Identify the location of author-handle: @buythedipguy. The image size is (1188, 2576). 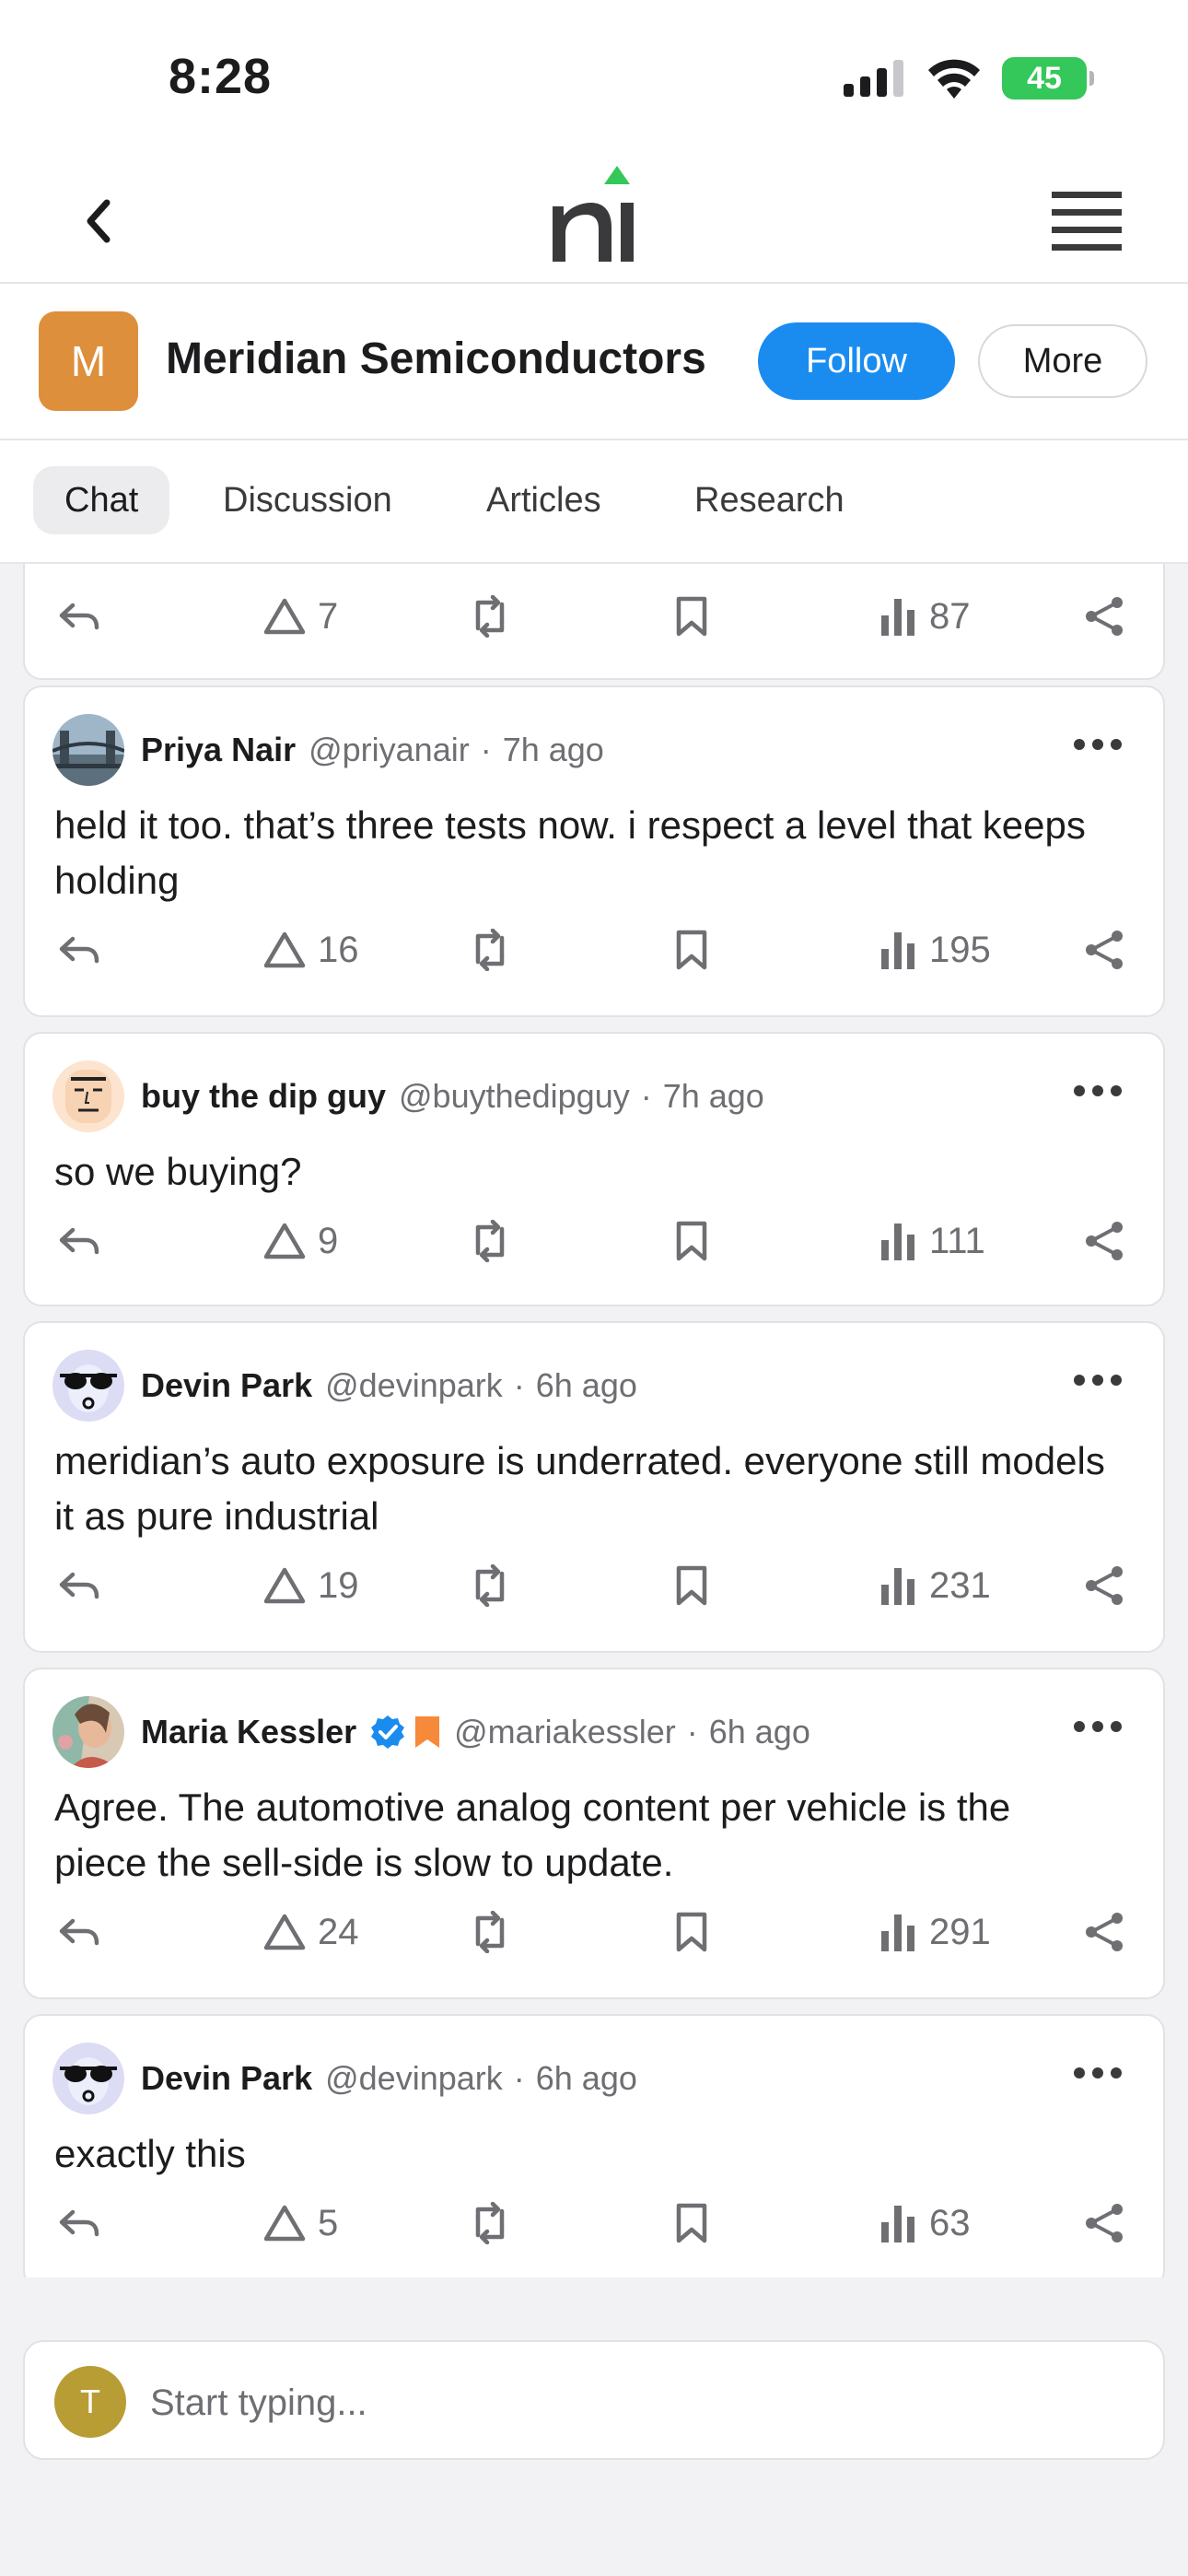
(514, 1096).